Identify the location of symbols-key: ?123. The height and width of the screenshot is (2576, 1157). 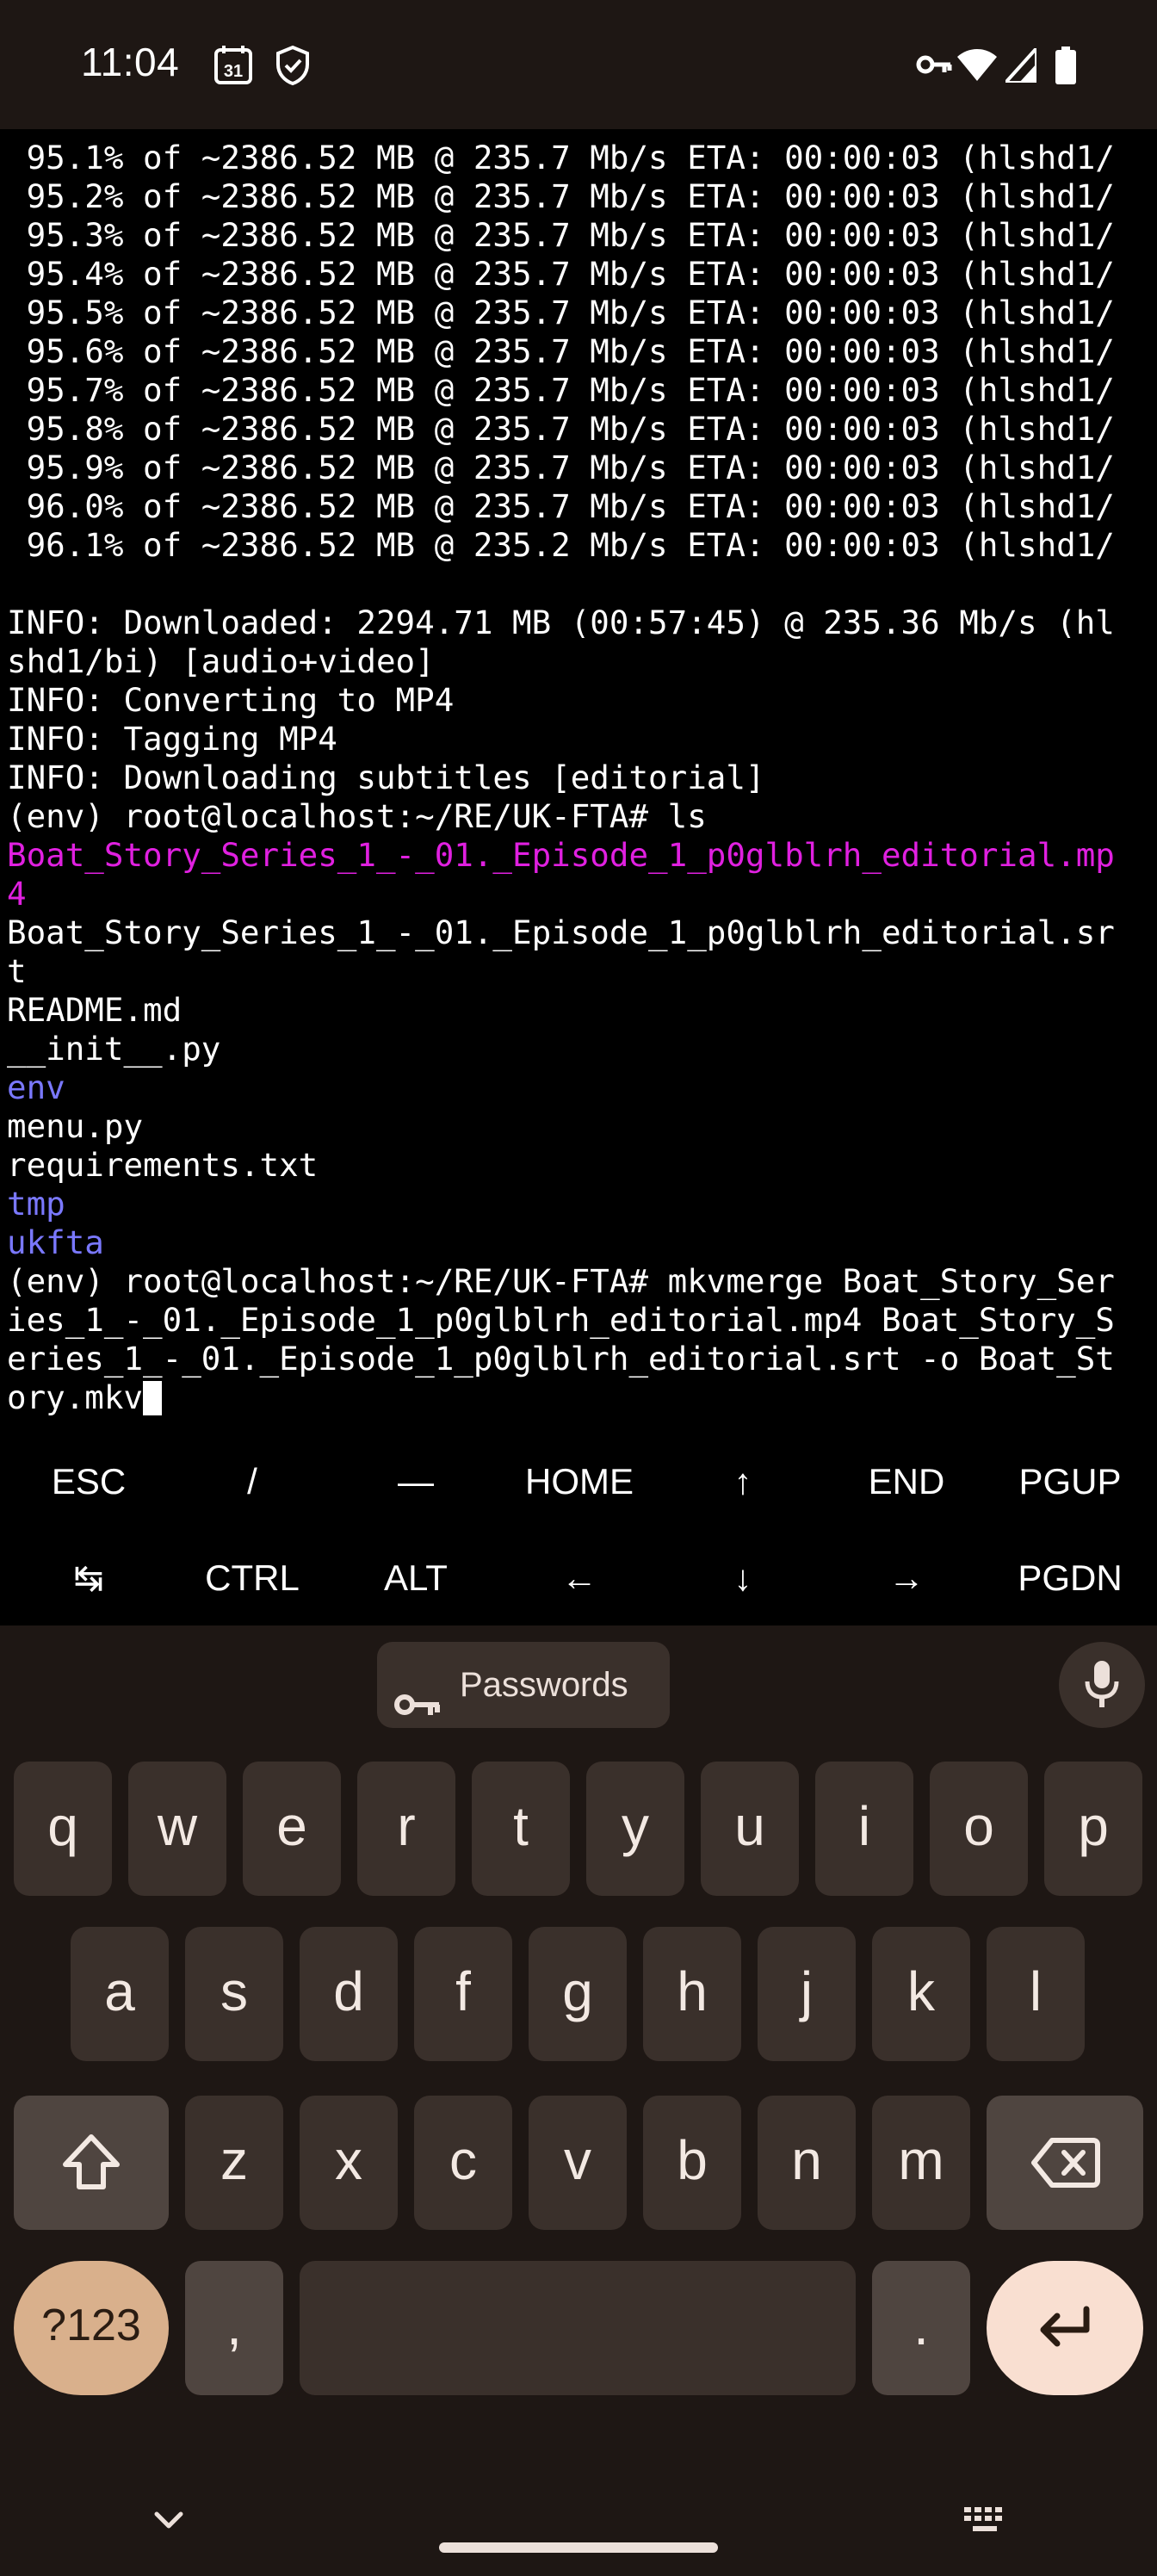
(92, 2328).